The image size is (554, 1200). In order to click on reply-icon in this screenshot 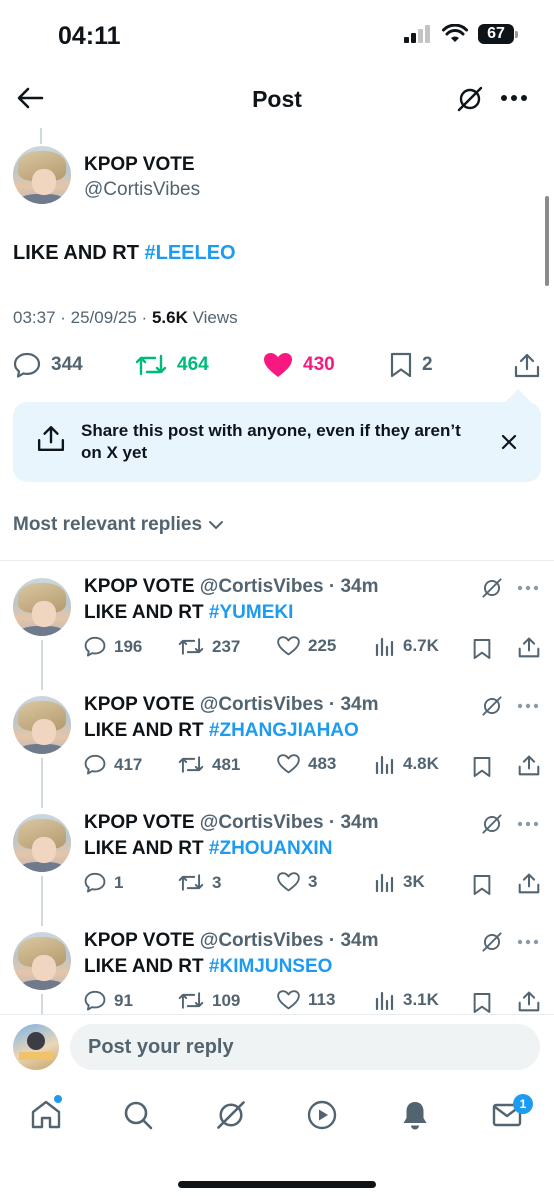, I will do `click(95, 764)`.